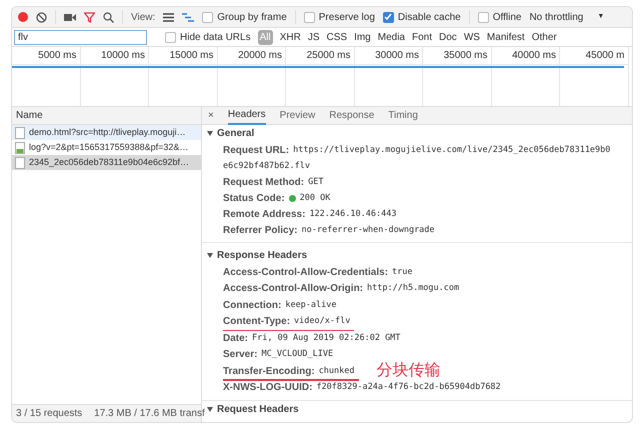 The image size is (640, 428). I want to click on annotation-text: 分块传输, so click(408, 371).